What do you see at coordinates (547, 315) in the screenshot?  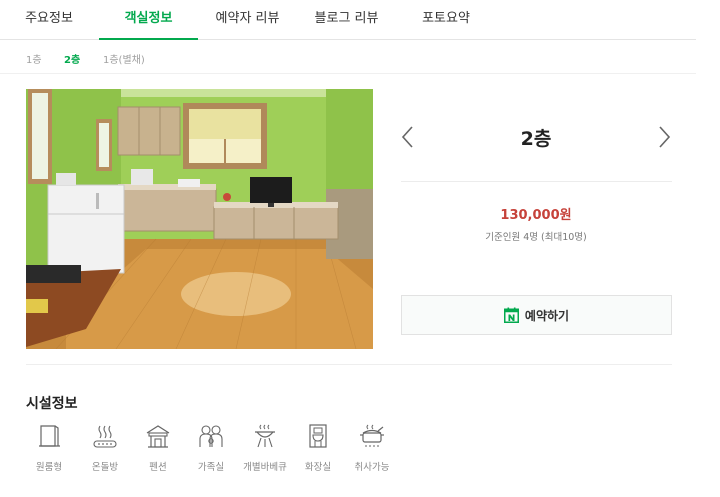 I see `reserve-button-label: 예약하기` at bounding box center [547, 315].